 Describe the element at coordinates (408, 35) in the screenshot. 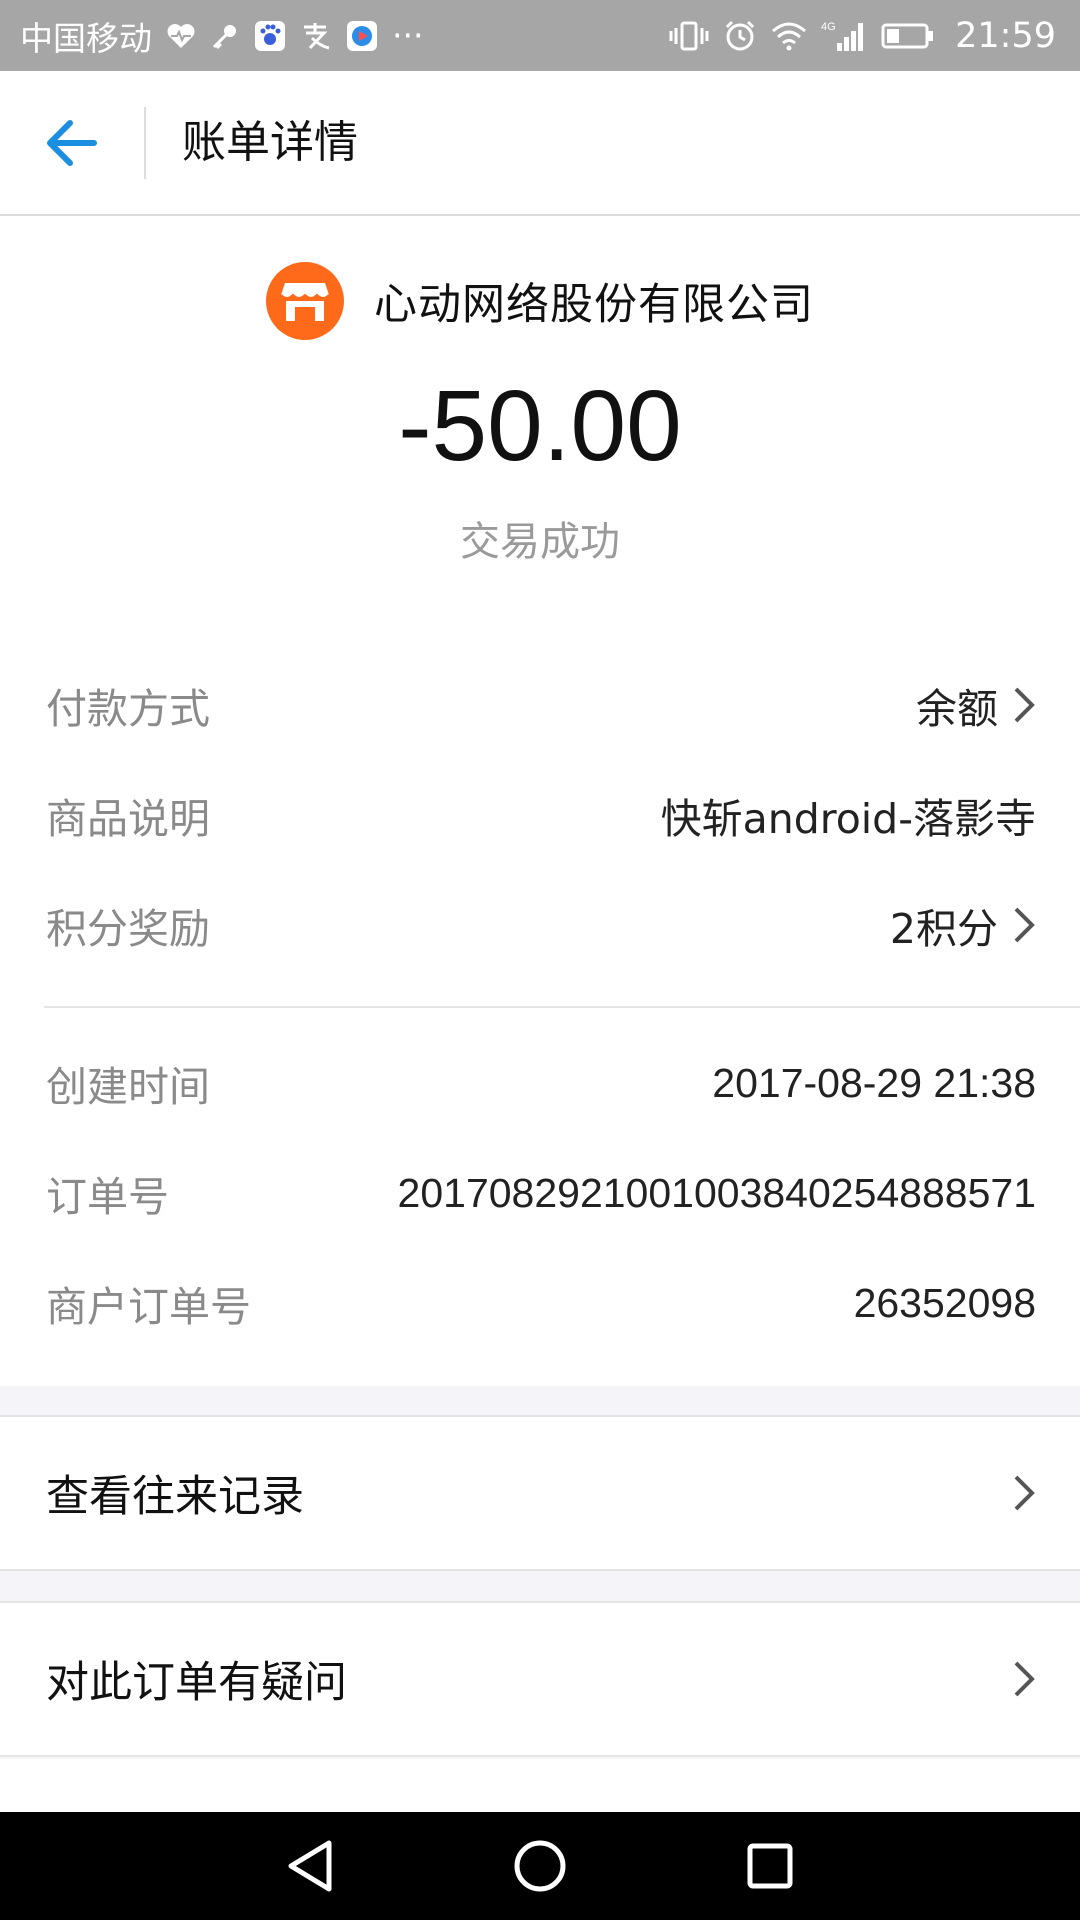

I see `overflow-dots: ···` at that location.